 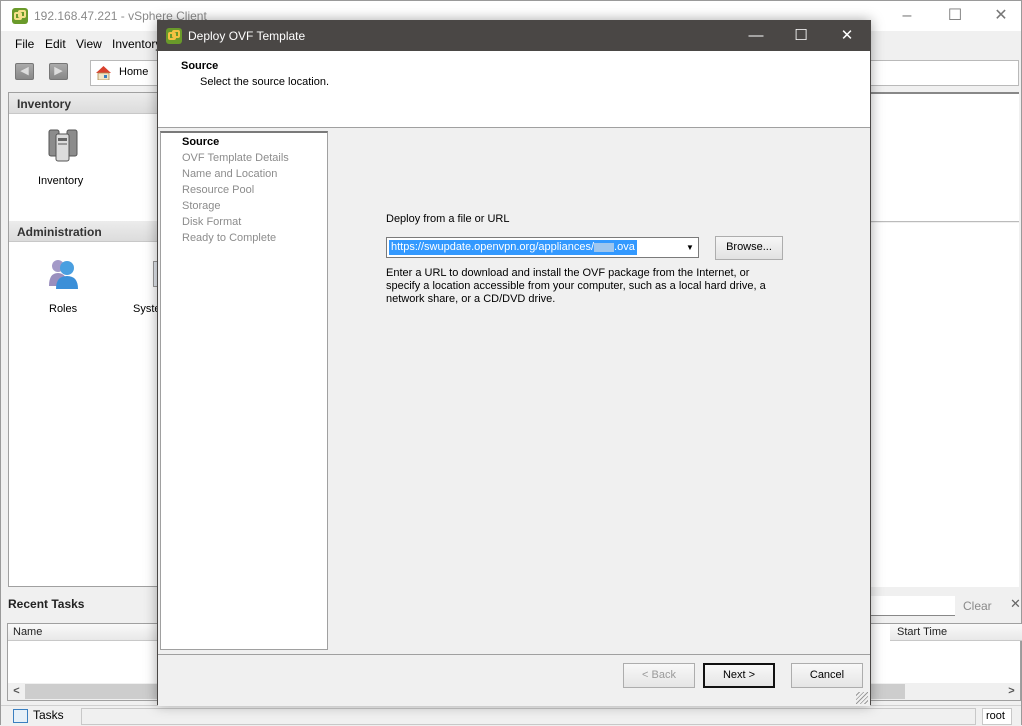 What do you see at coordinates (64, 274) in the screenshot?
I see `users-icon` at bounding box center [64, 274].